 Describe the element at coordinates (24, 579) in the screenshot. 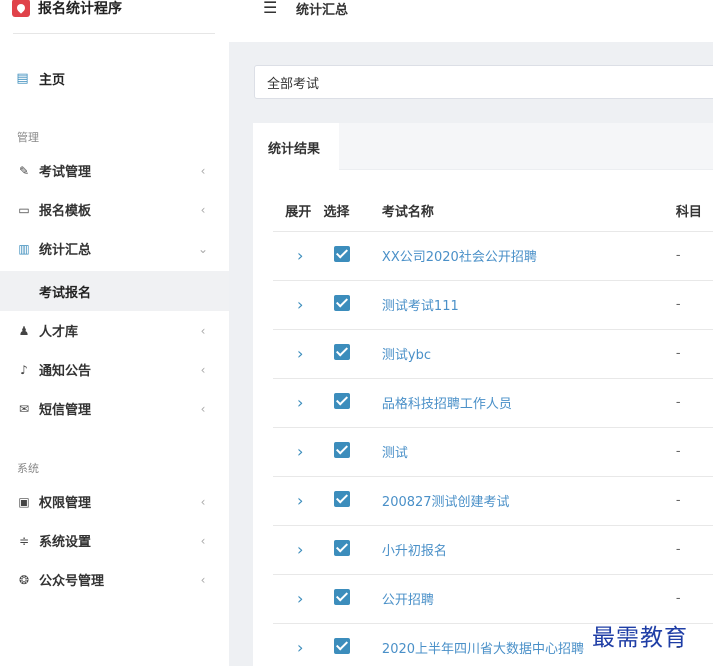

I see `wechat-icon: ❂` at that location.